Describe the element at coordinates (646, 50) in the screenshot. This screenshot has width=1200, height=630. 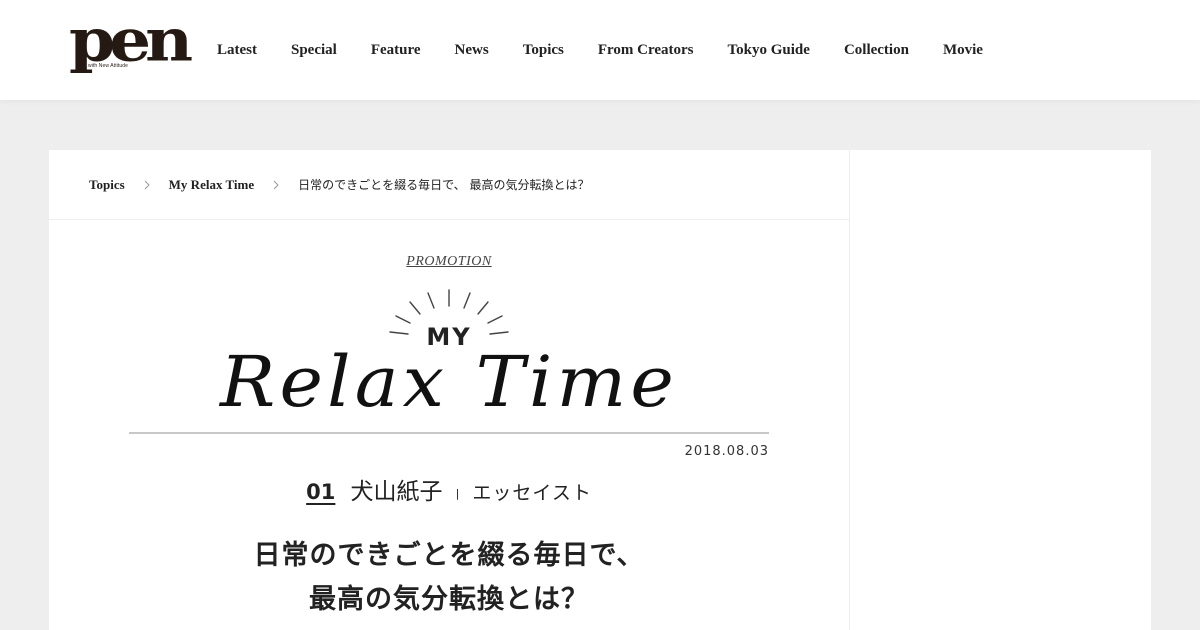
I see `nav-from-creators: From Creators` at that location.